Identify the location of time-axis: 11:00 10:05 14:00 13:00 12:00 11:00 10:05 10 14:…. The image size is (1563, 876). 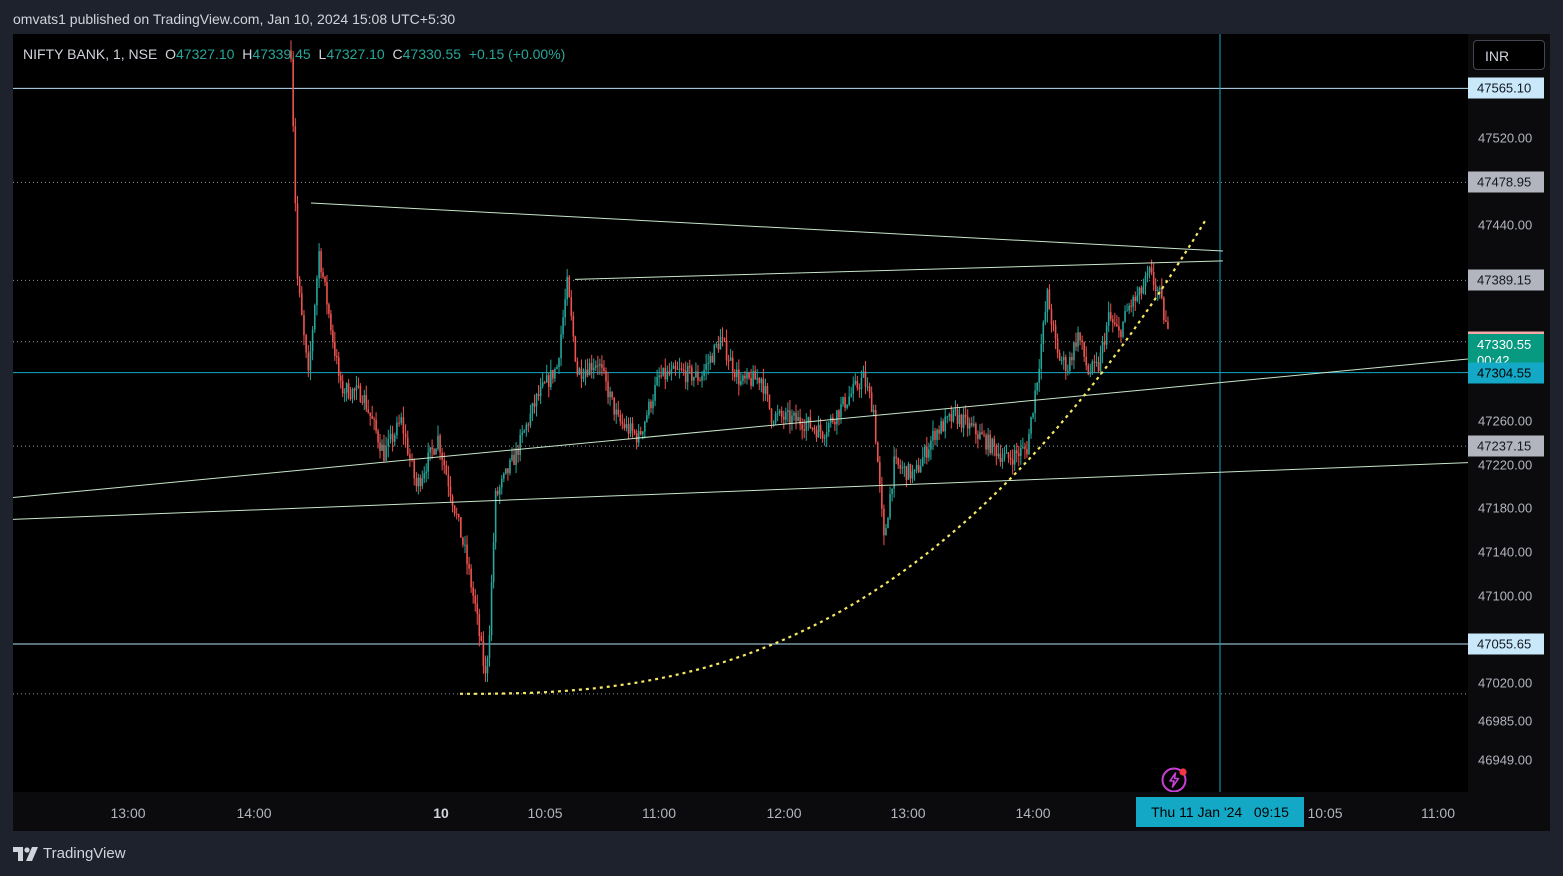
(740, 811).